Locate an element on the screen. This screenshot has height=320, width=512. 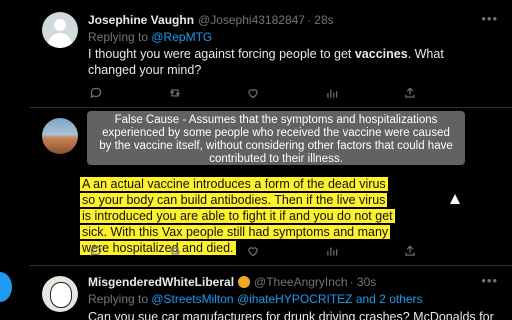
mention-link: @RepMTG is located at coordinates (181, 37).